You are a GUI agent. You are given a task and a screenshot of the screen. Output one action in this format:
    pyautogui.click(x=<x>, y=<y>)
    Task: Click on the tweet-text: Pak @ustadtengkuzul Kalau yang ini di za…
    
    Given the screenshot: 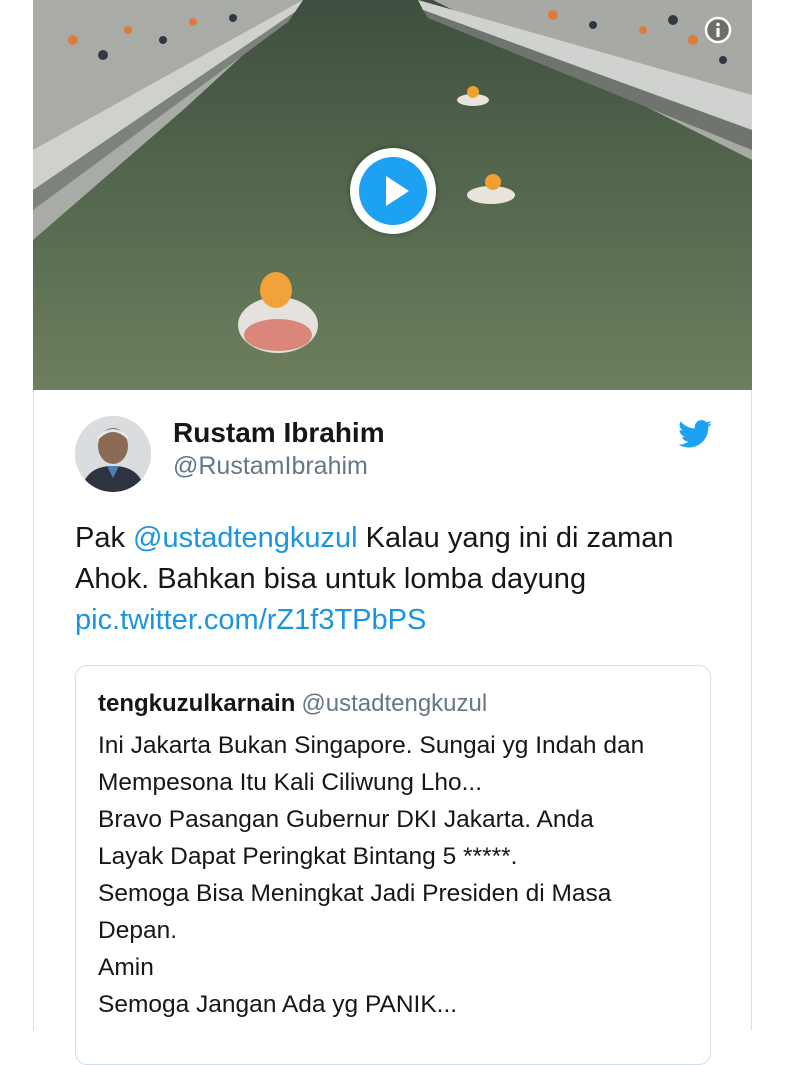 What is the action you would take?
    pyautogui.click(x=400, y=579)
    